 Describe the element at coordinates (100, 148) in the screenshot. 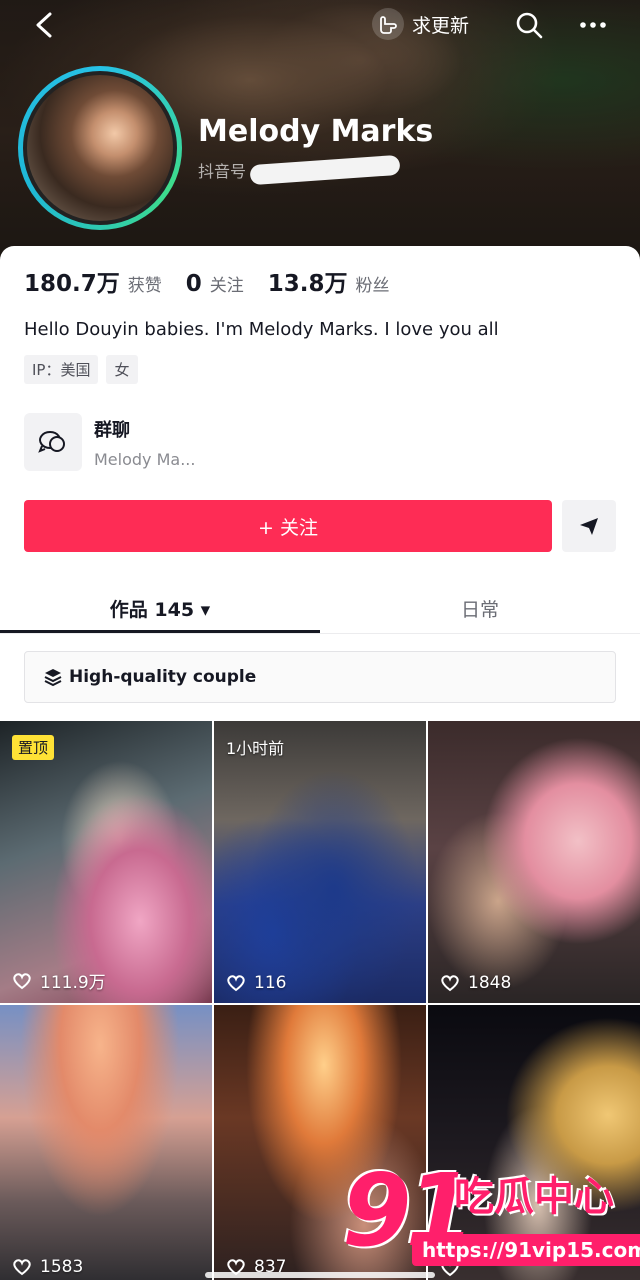

I see `avatar` at that location.